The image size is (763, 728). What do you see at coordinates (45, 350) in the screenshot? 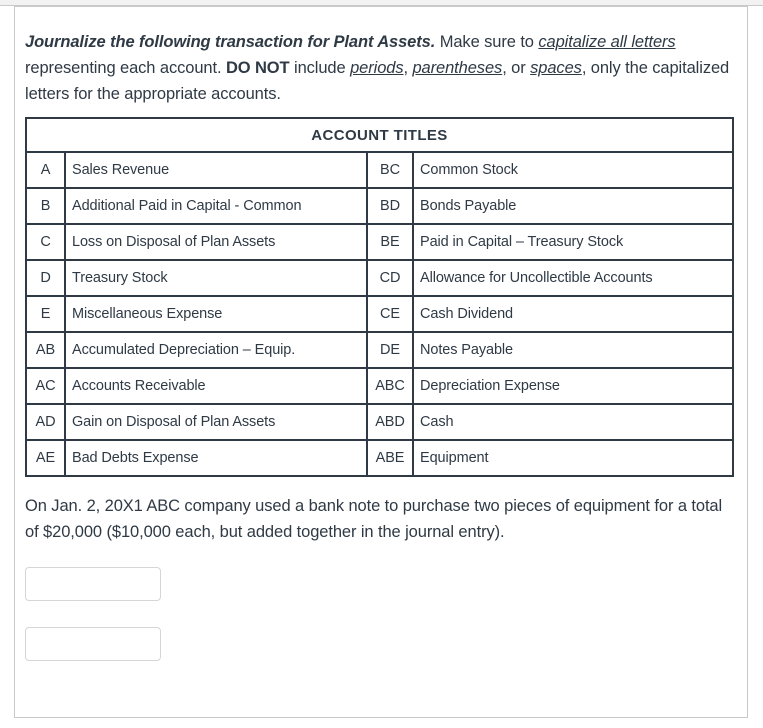
I see `account-code-left: AB` at bounding box center [45, 350].